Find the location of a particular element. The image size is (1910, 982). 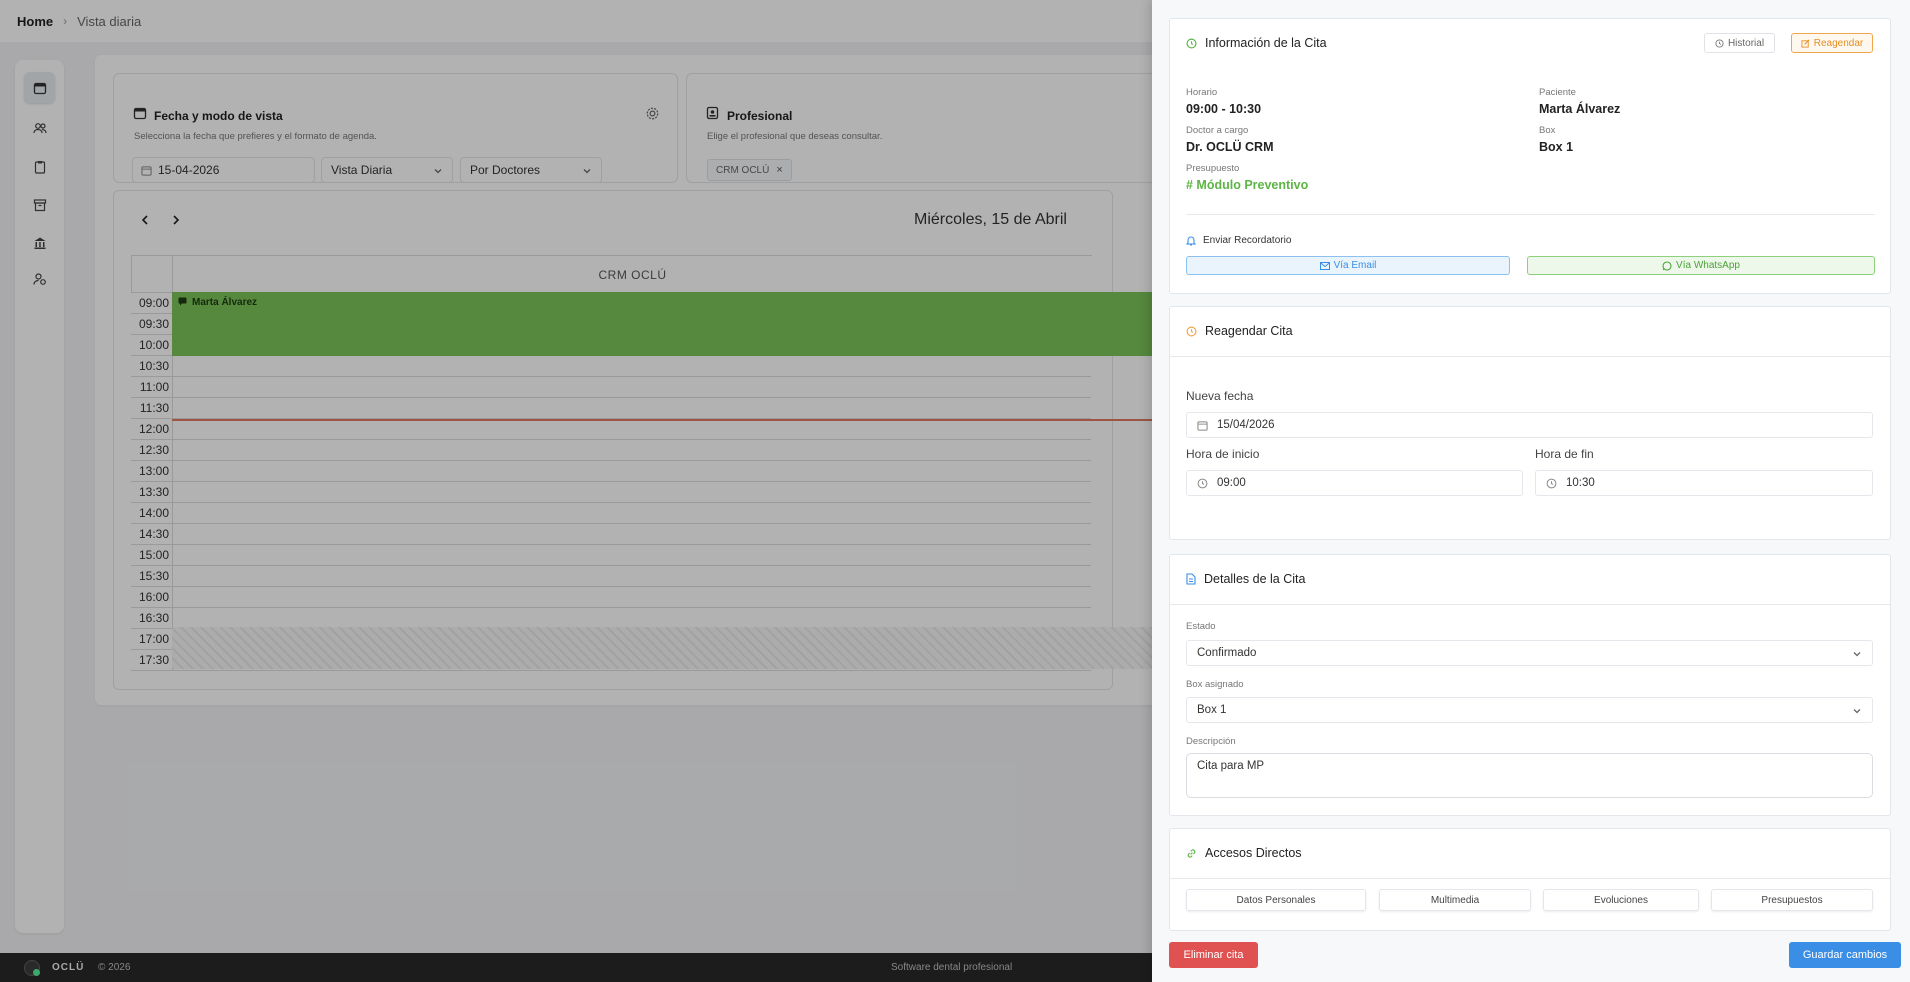

logo-icon is located at coordinates (32, 968).